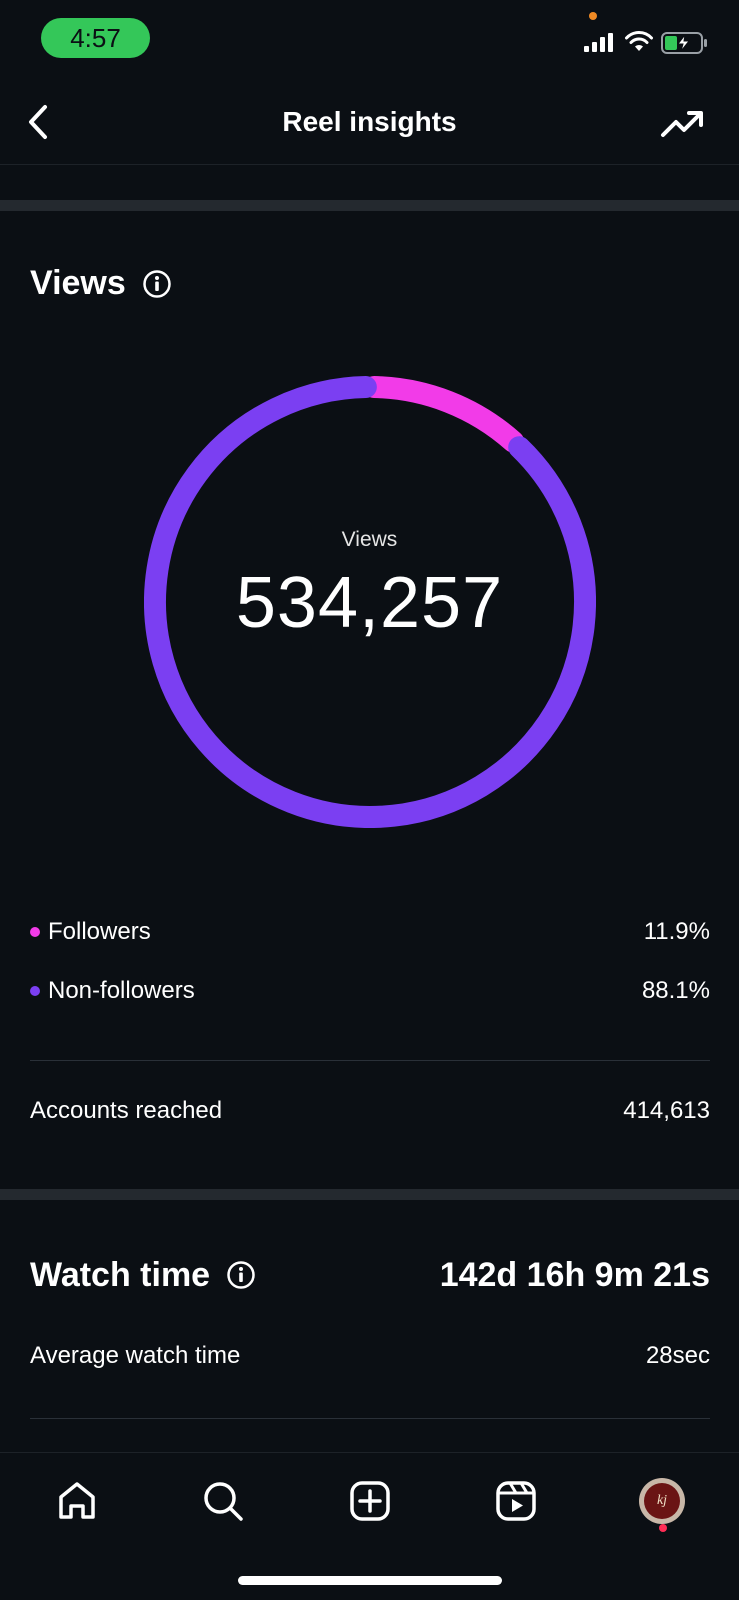 The image size is (739, 1600). What do you see at coordinates (35, 932) in the screenshot?
I see `followers-legend-dot` at bounding box center [35, 932].